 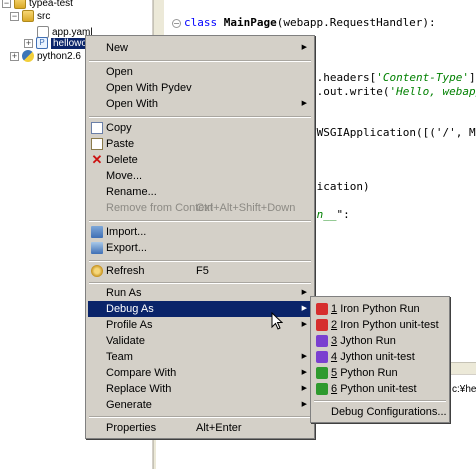 What do you see at coordinates (200, 357) in the screenshot?
I see `menu-item-team: Team ▶` at bounding box center [200, 357].